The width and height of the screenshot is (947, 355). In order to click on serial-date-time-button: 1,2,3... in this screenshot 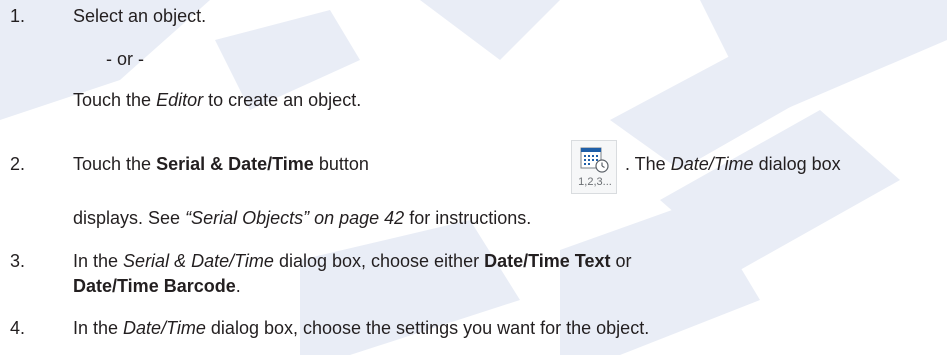, I will do `click(594, 167)`.